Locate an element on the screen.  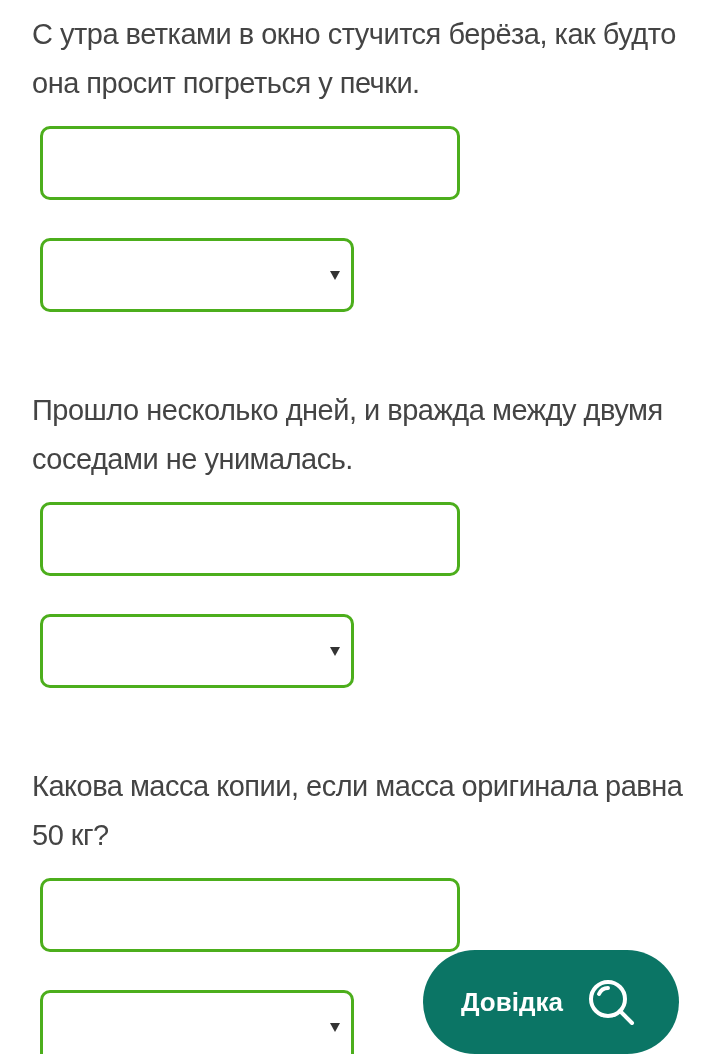
help-button: Довідка is located at coordinates (551, 1002).